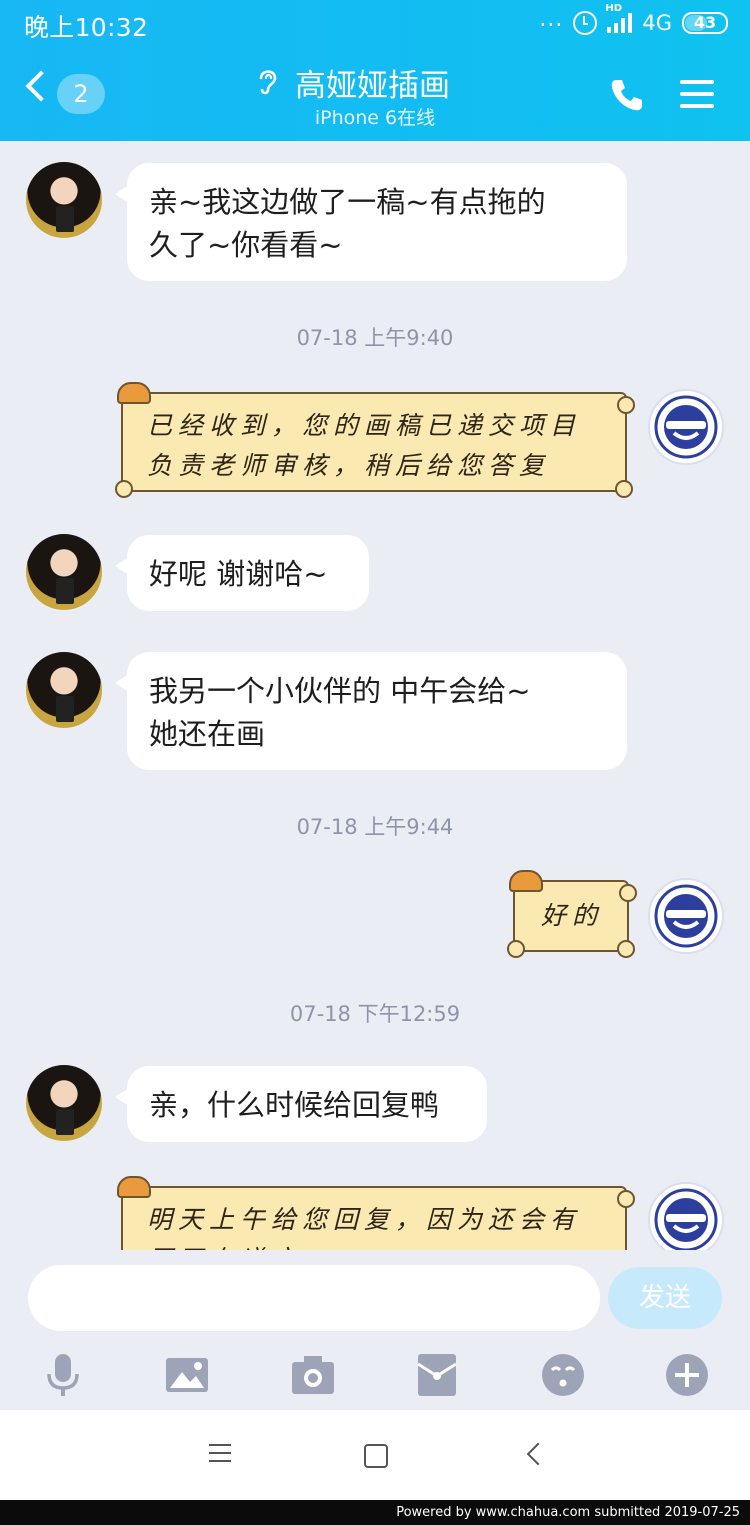 This screenshot has height=1525, width=750. Describe the element at coordinates (627, 95) in the screenshot. I see `phone-call-icon` at that location.